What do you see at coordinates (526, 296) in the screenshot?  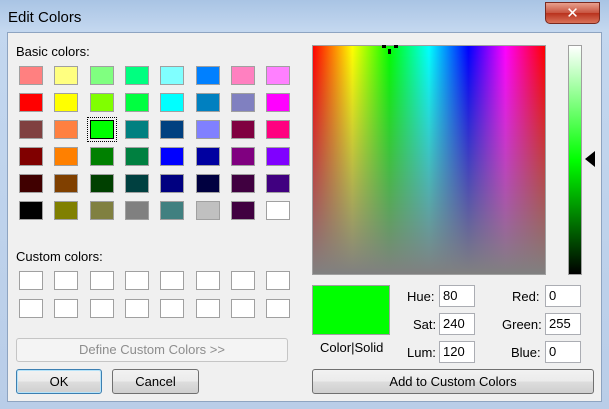 I see `red-label: Red:` at bounding box center [526, 296].